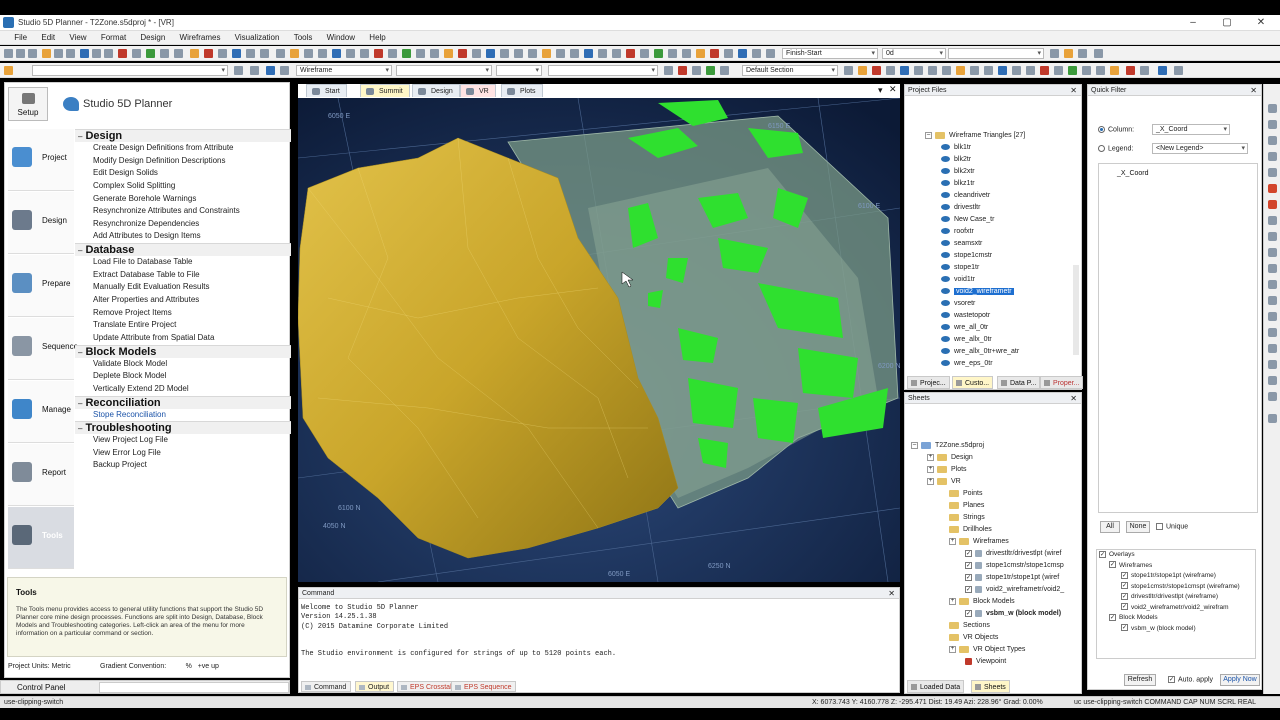 The height and width of the screenshot is (720, 1280). What do you see at coordinates (183, 325) in the screenshot?
I see `command-item: Translate Entire Project` at bounding box center [183, 325].